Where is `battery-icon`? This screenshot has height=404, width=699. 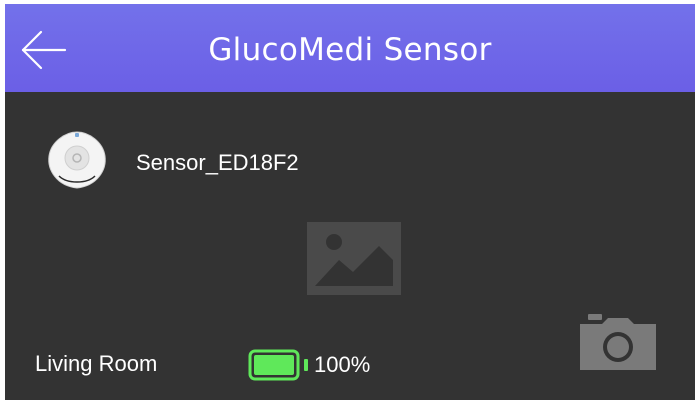 battery-icon is located at coordinates (280, 365).